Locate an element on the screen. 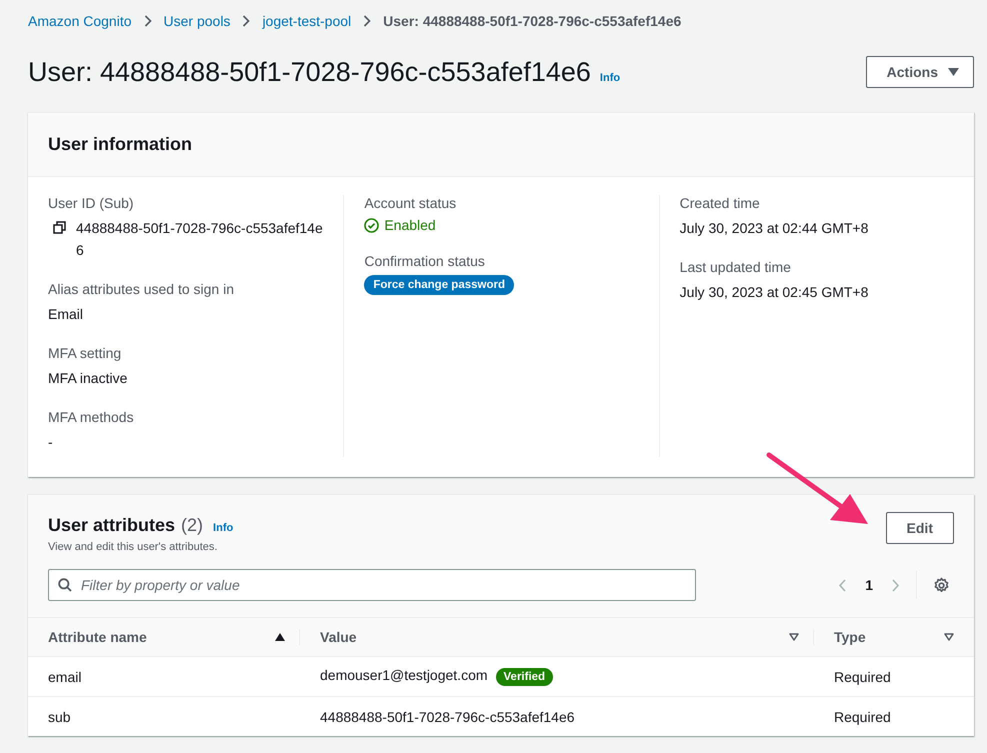 The image size is (987, 753). status-text: Enabled is located at coordinates (410, 225).